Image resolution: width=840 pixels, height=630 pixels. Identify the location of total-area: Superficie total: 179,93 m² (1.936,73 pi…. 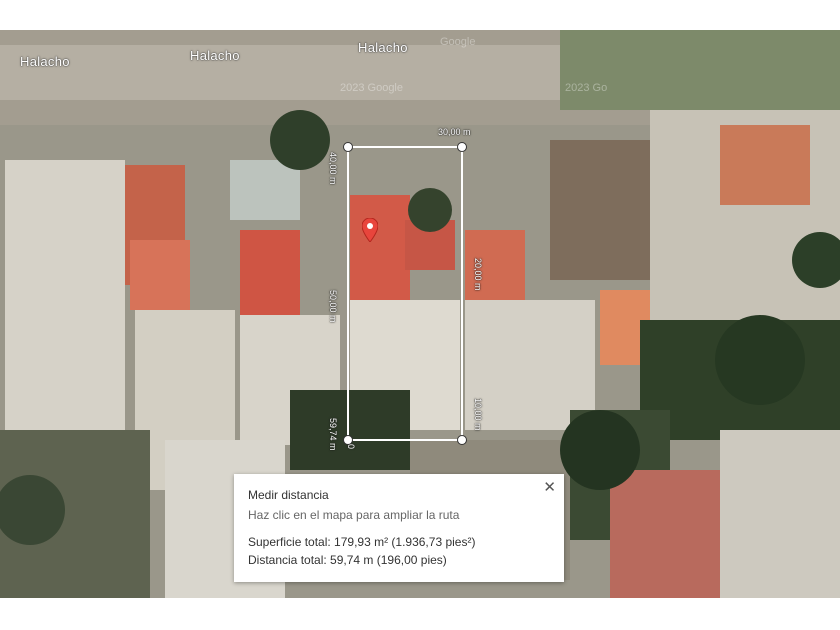
(362, 542).